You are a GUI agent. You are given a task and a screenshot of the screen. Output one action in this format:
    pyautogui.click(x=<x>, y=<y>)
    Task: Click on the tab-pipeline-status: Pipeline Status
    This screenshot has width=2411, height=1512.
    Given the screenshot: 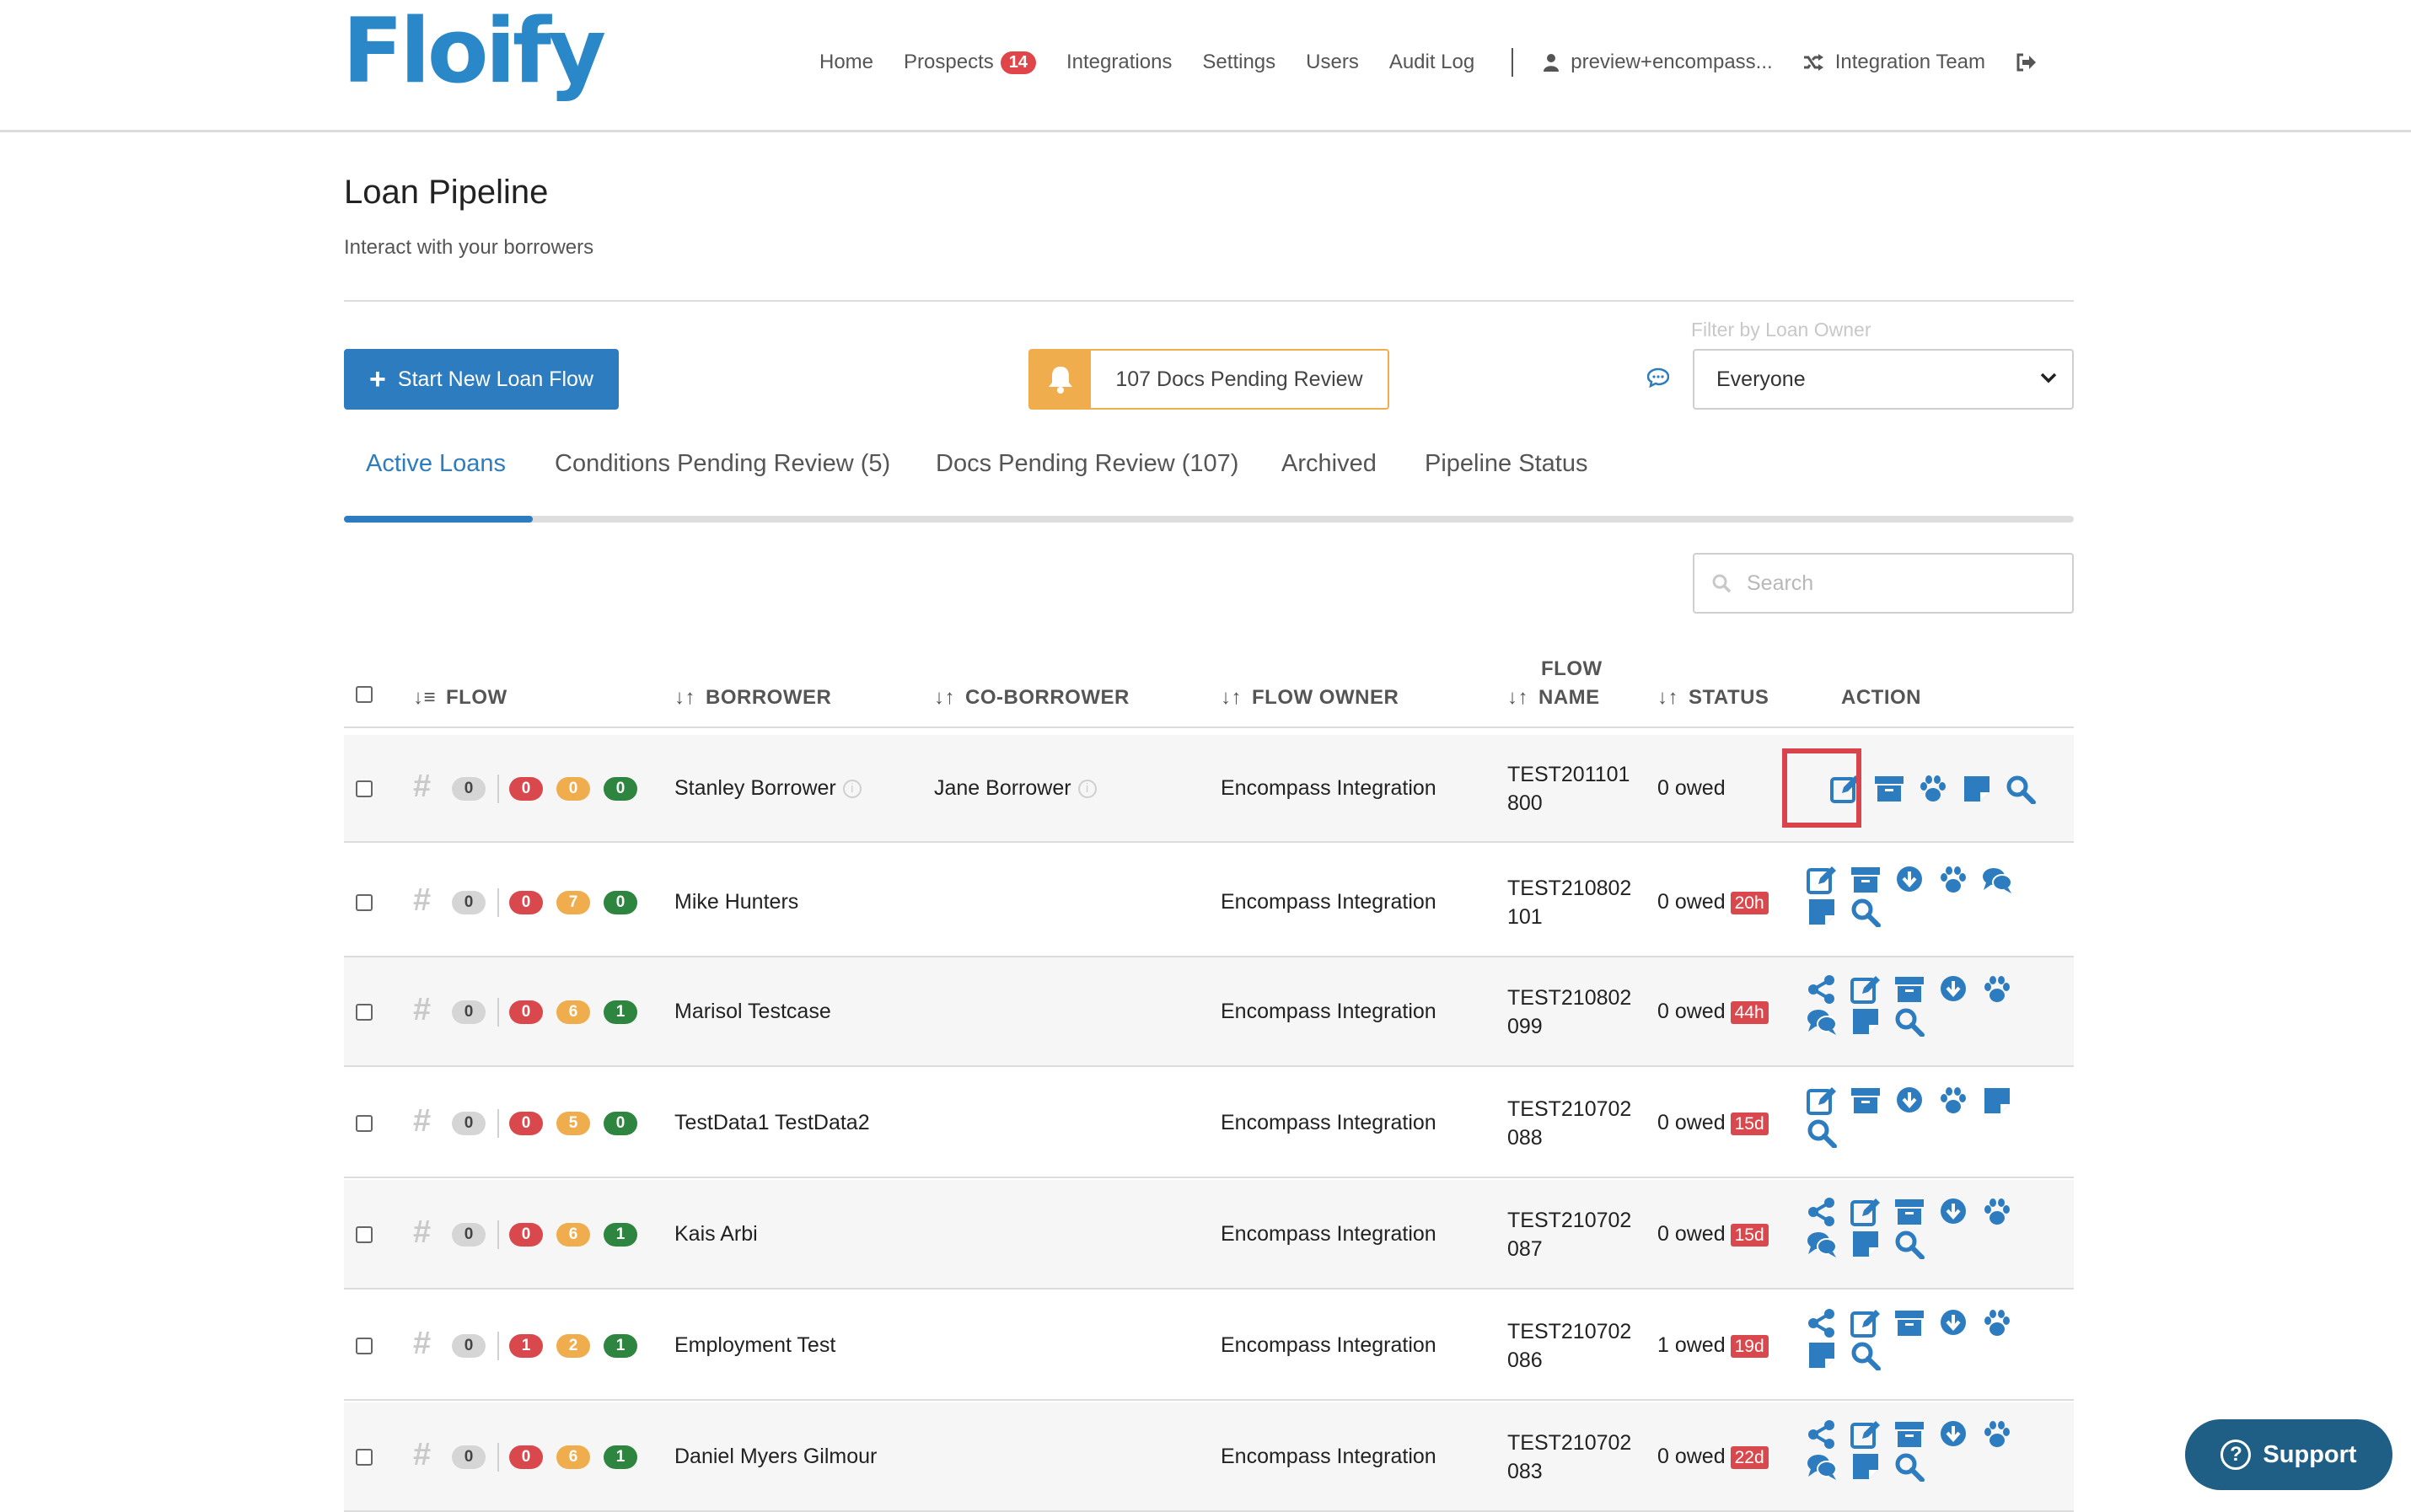 What is the action you would take?
    pyautogui.click(x=1506, y=464)
    